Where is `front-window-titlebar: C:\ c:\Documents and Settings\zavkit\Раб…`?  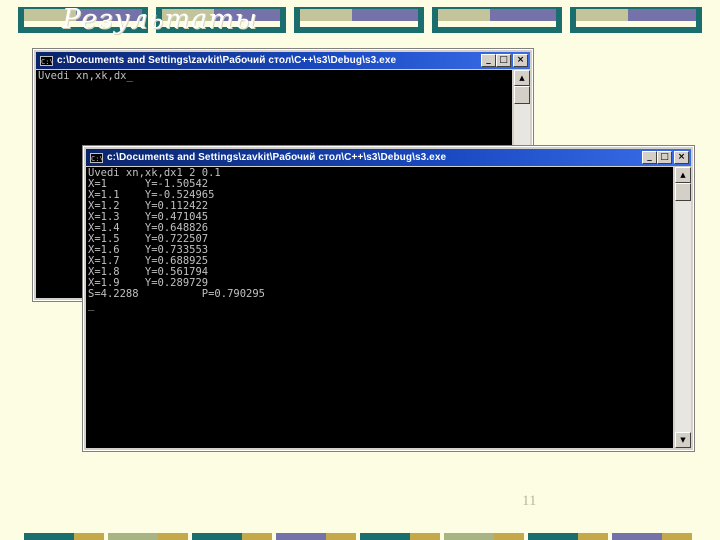 front-window-titlebar: C:\ c:\Documents and Settings\zavkit\Раб… is located at coordinates (388, 157).